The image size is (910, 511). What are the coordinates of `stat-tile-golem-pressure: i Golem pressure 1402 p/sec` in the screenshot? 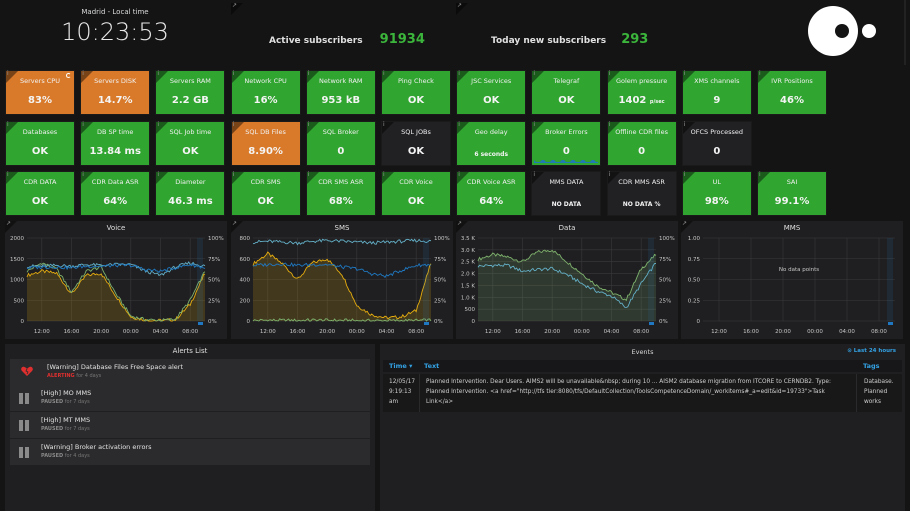 It's located at (641, 92).